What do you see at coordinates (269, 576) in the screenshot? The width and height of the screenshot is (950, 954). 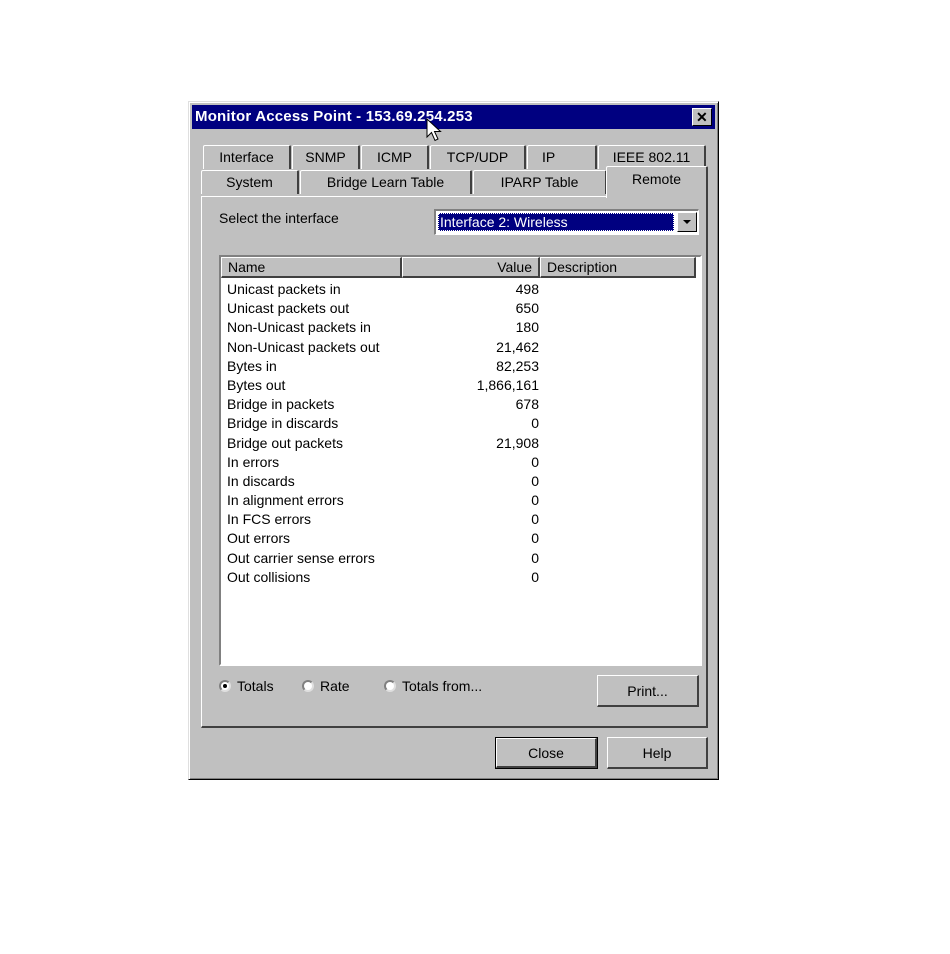 I see `row-name: Out collisions` at bounding box center [269, 576].